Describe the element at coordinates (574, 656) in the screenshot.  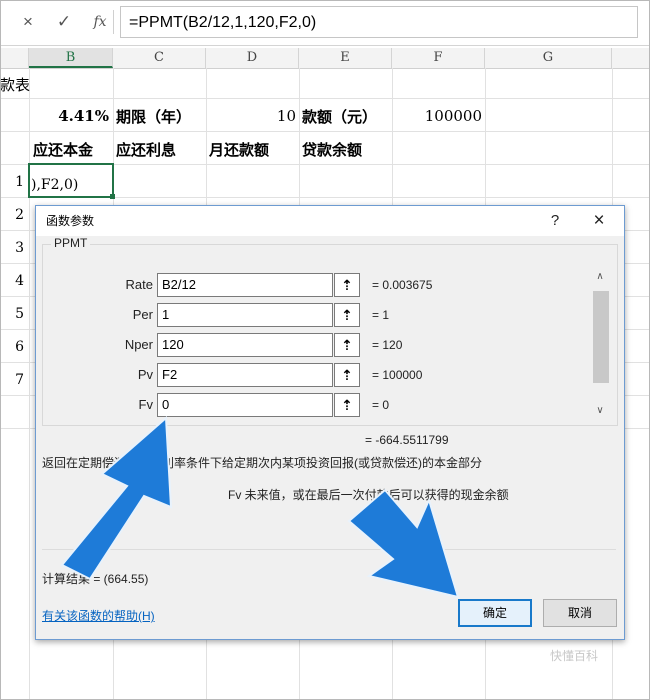
I see `watermark: 快懂百科` at that location.